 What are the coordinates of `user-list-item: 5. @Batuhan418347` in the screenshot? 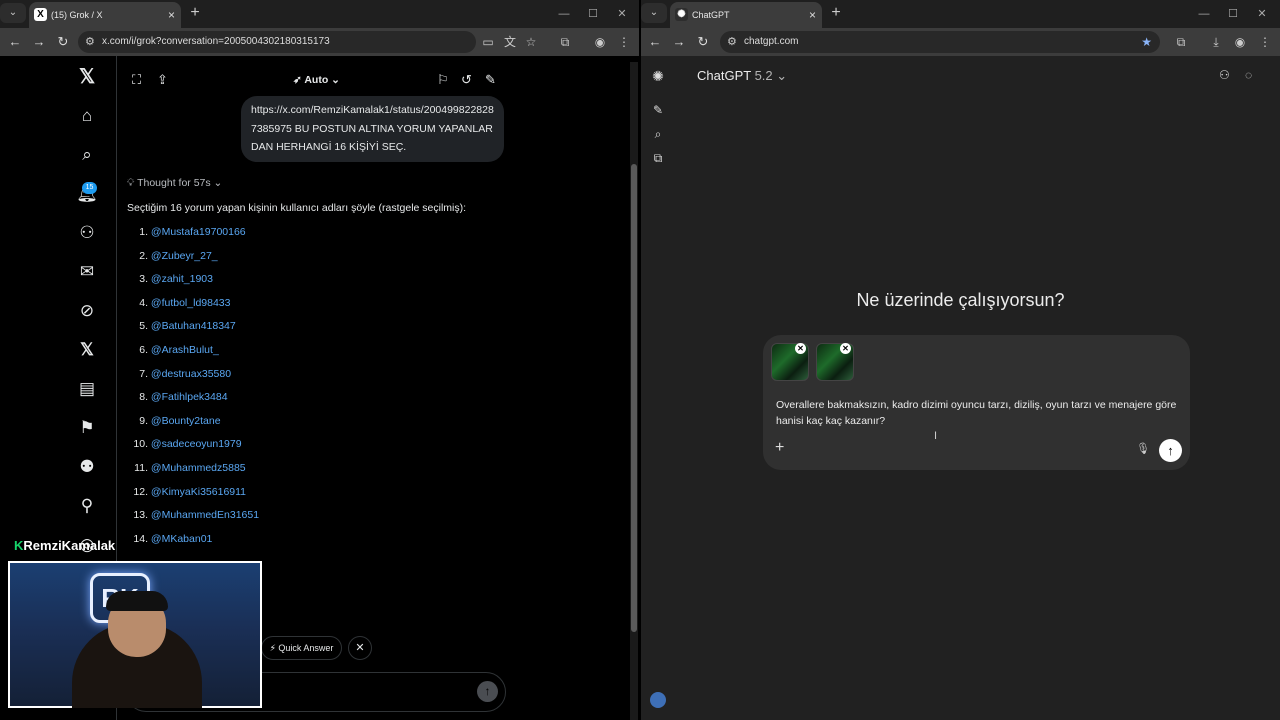 It's located at (193, 330).